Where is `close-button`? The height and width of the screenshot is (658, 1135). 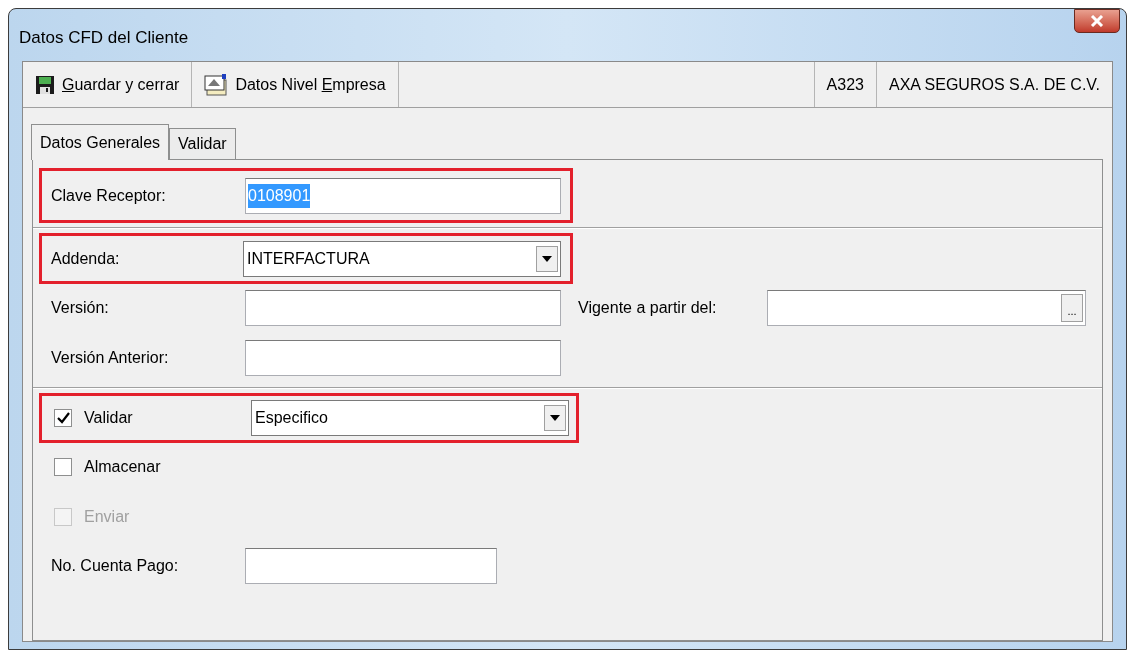 close-button is located at coordinates (1097, 21).